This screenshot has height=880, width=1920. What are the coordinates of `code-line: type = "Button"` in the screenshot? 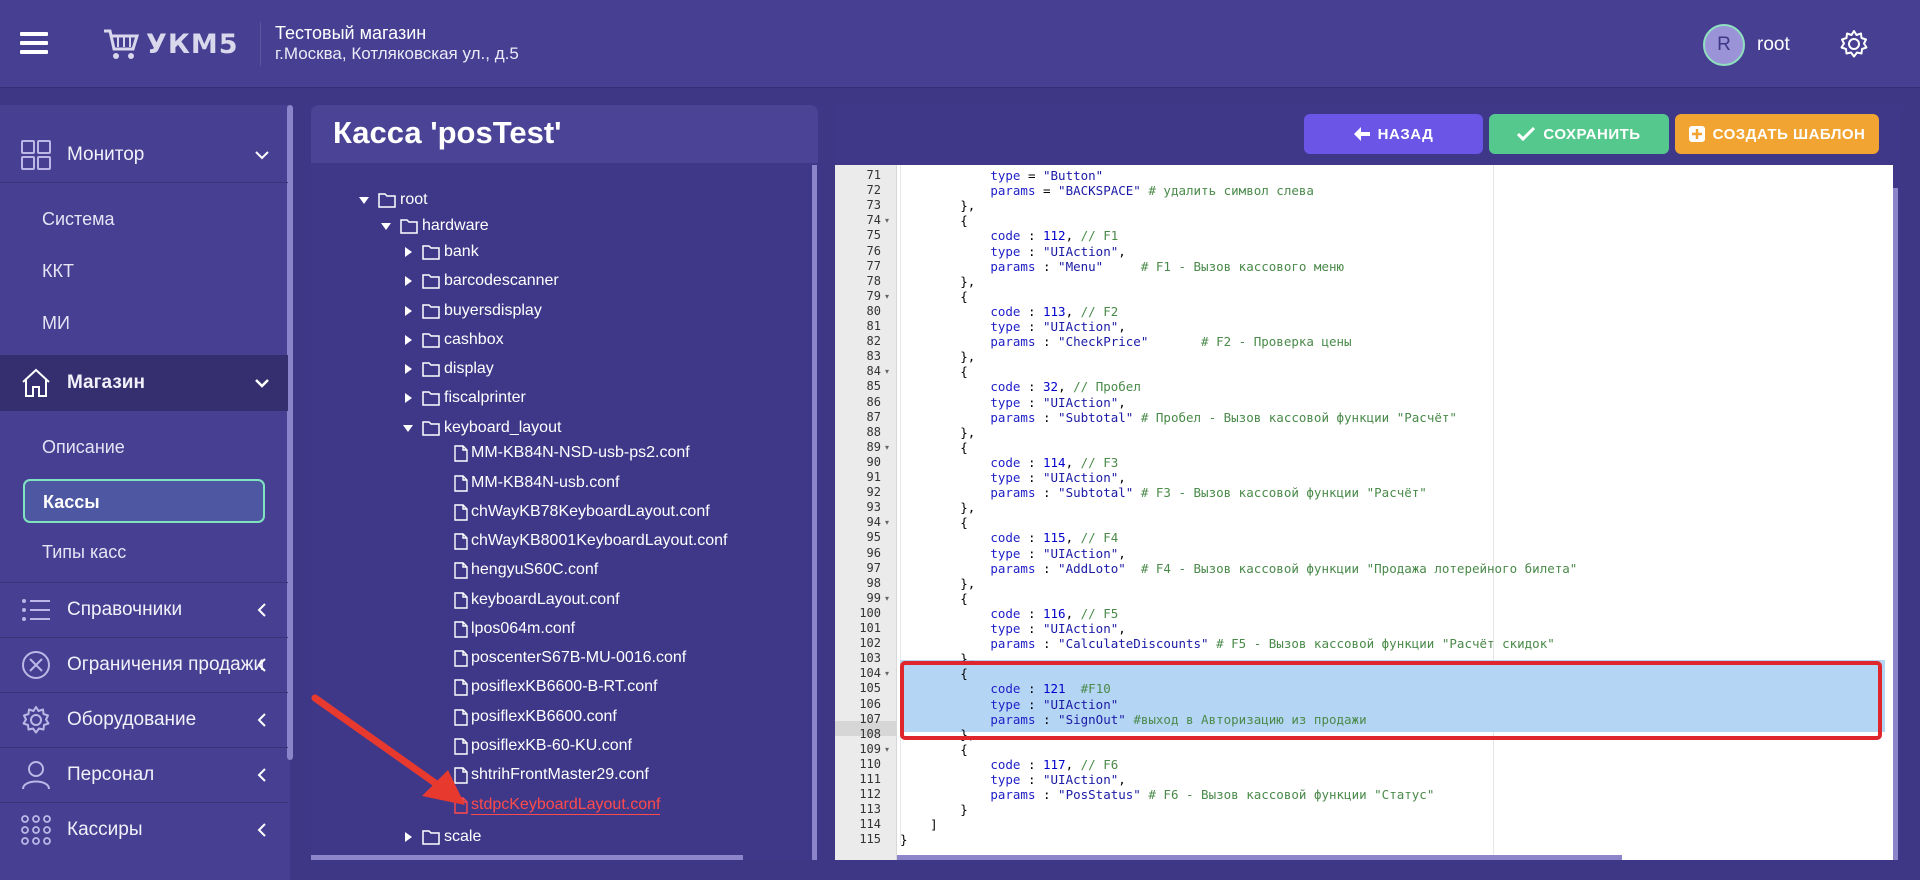 It's located at (1001, 175).